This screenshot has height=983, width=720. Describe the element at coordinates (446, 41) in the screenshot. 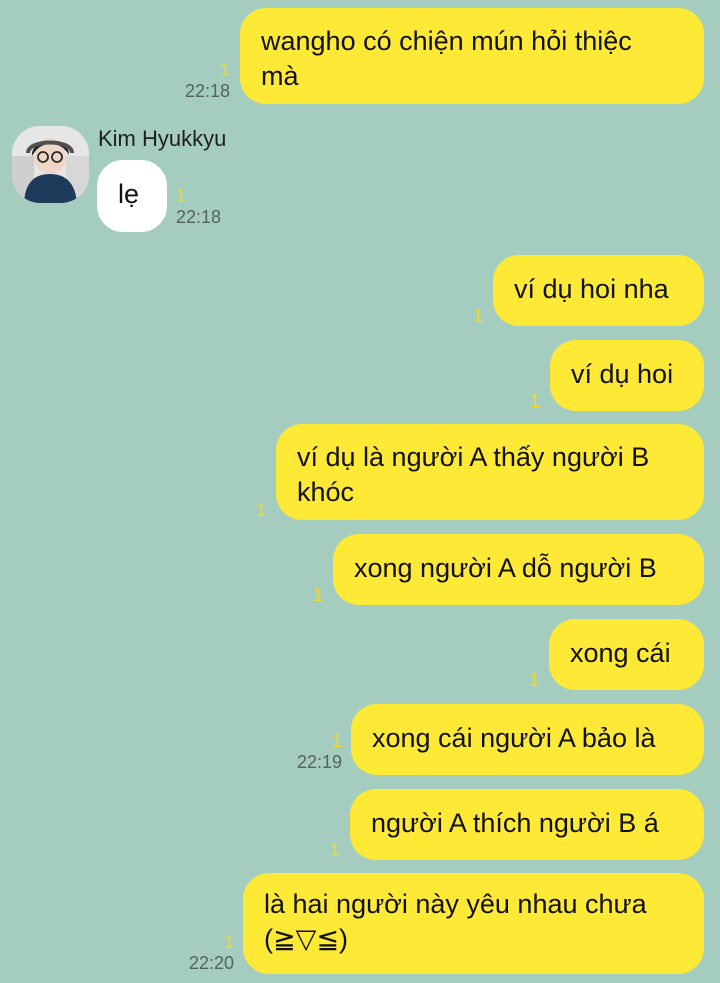

I see `message-text-line: wangho có chiện mún hỏi thiệc` at that location.